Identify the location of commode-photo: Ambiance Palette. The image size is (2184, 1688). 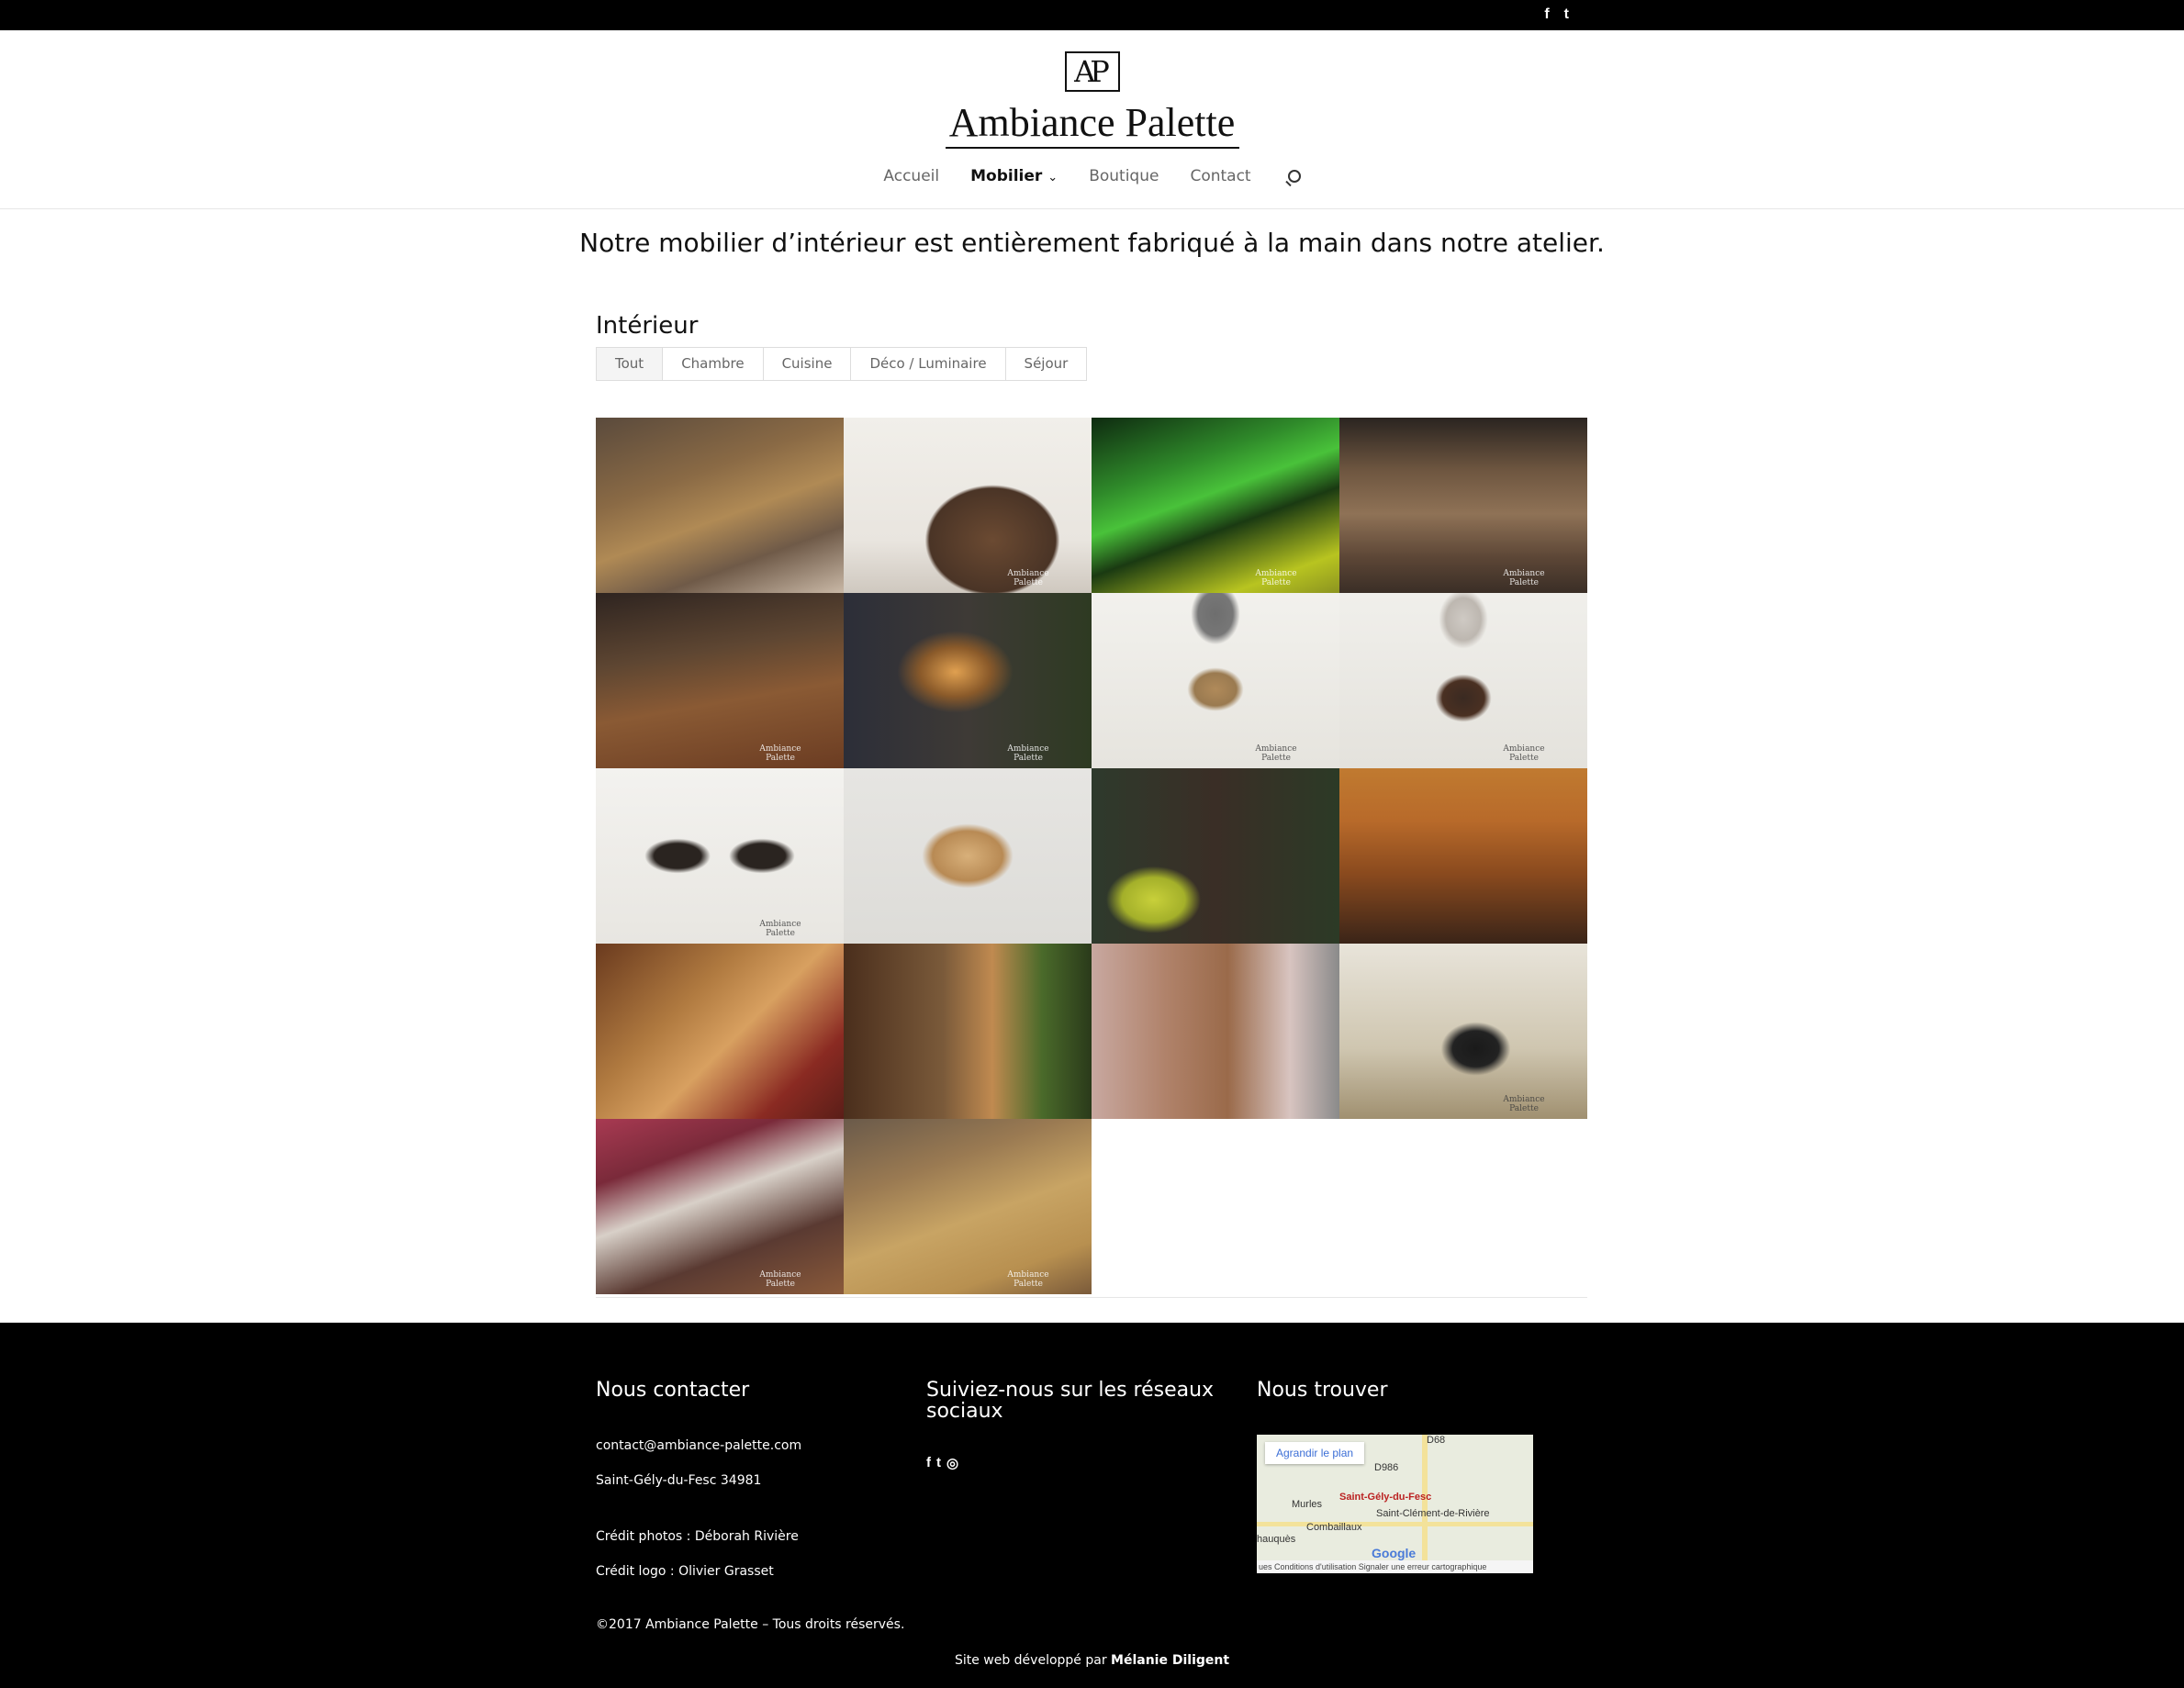
(968, 505).